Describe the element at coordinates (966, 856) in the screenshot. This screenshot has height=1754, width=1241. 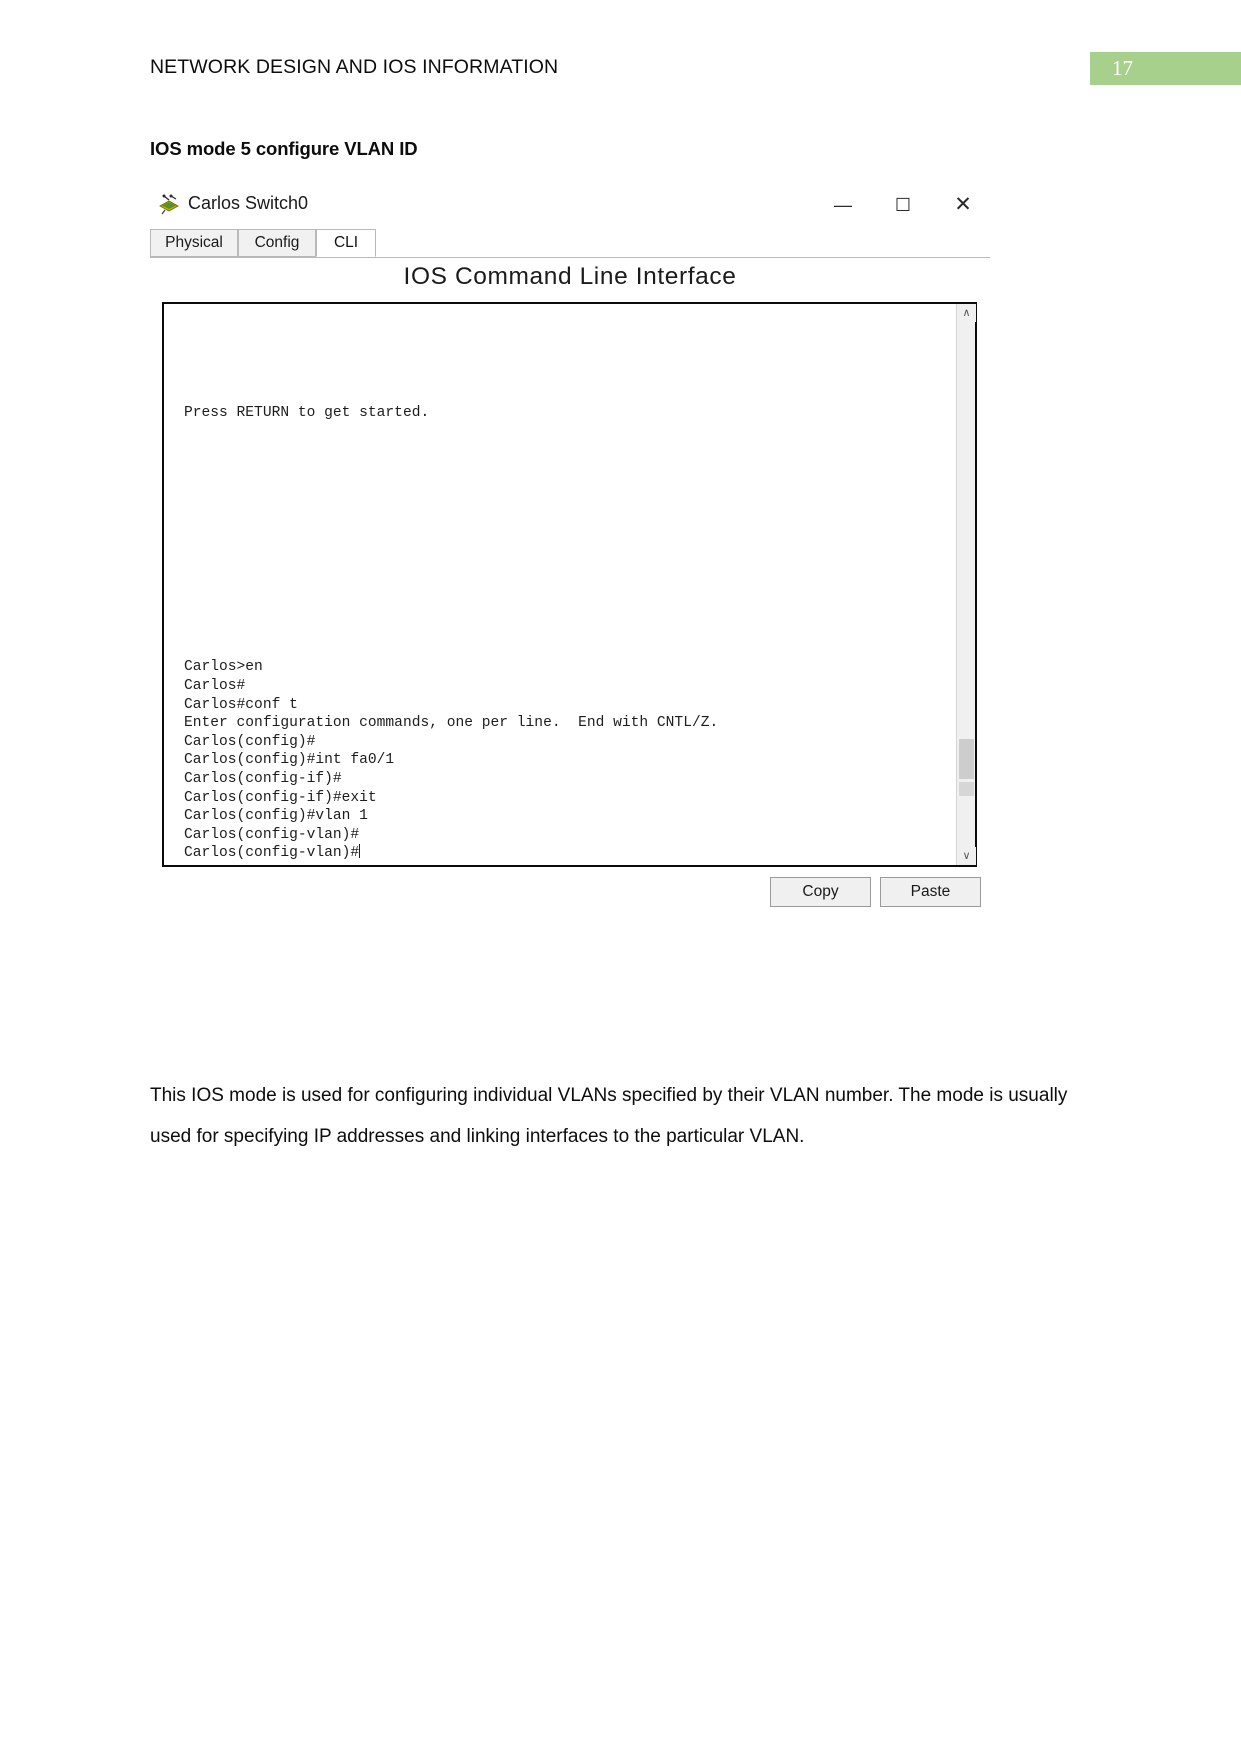
I see `scroll-down-icon: ∨` at that location.